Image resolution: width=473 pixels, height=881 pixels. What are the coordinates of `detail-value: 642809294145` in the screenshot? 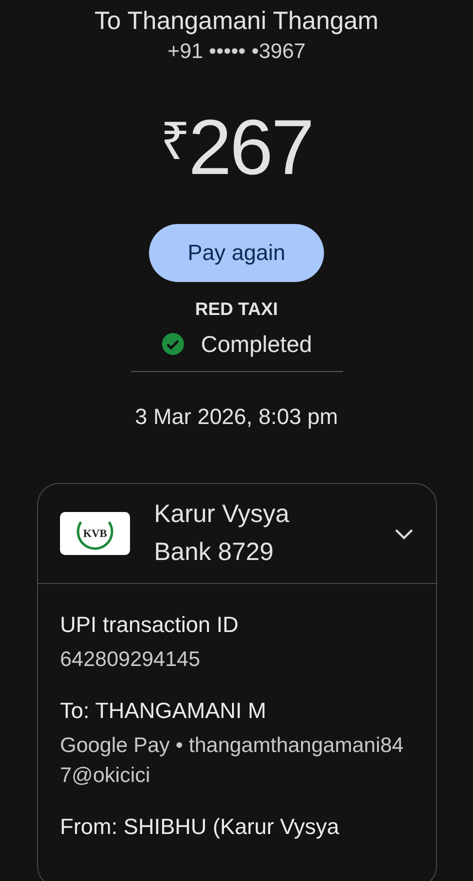 It's located at (131, 660).